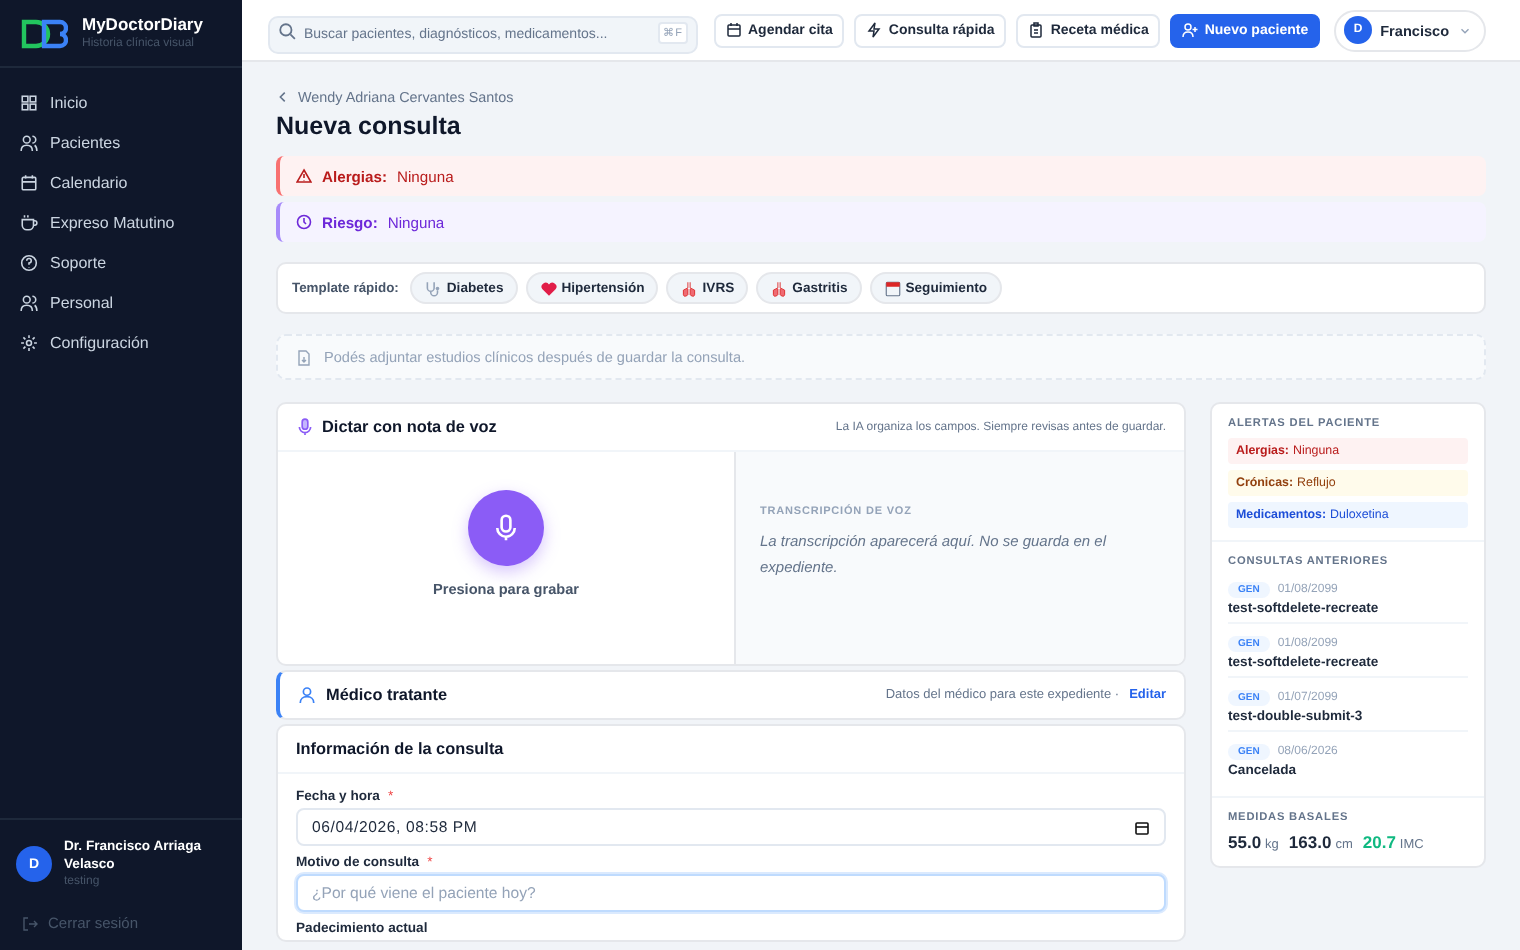  I want to click on cup-icon, so click(29, 223).